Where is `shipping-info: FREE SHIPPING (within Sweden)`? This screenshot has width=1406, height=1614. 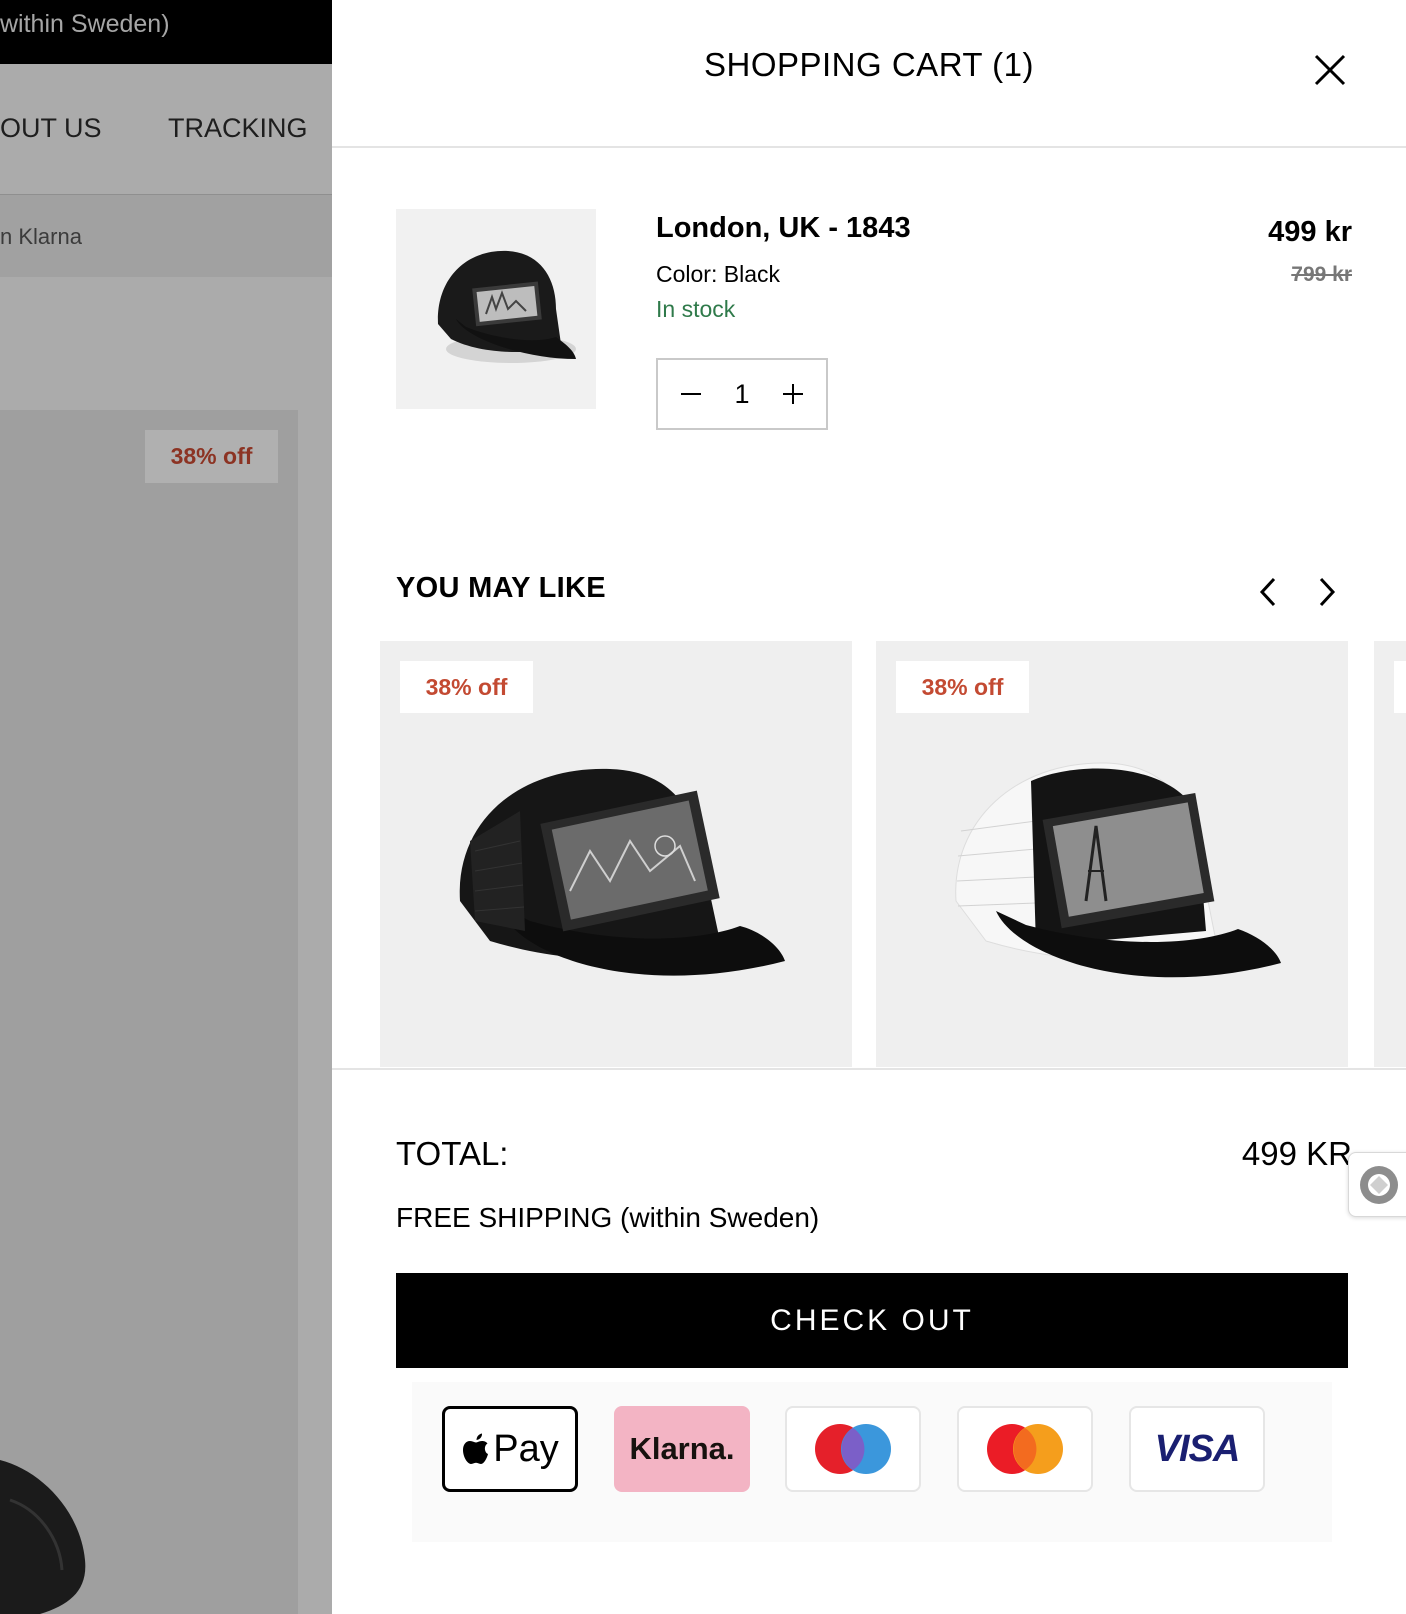
shipping-info: FREE SHIPPING (within Sweden) is located at coordinates (608, 1217).